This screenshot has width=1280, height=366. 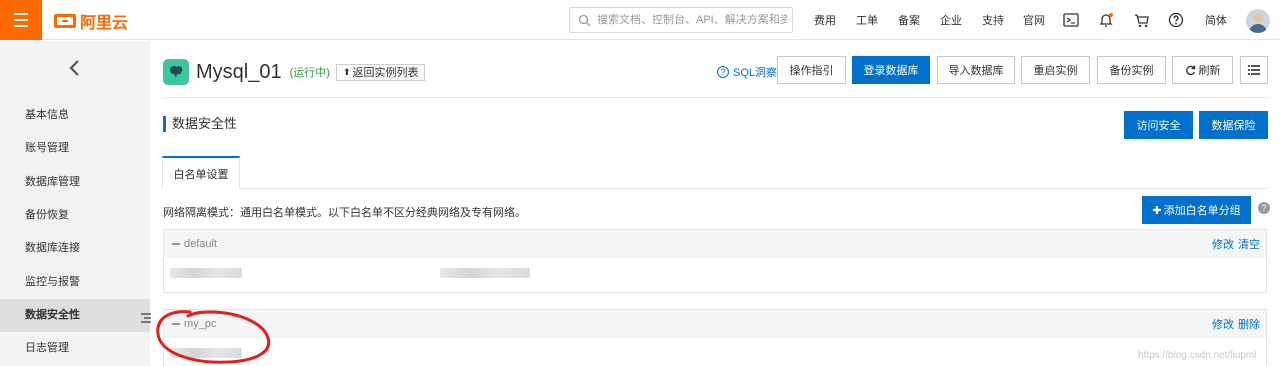 I want to click on aliyun-logo: 阿里云, so click(x=91, y=21).